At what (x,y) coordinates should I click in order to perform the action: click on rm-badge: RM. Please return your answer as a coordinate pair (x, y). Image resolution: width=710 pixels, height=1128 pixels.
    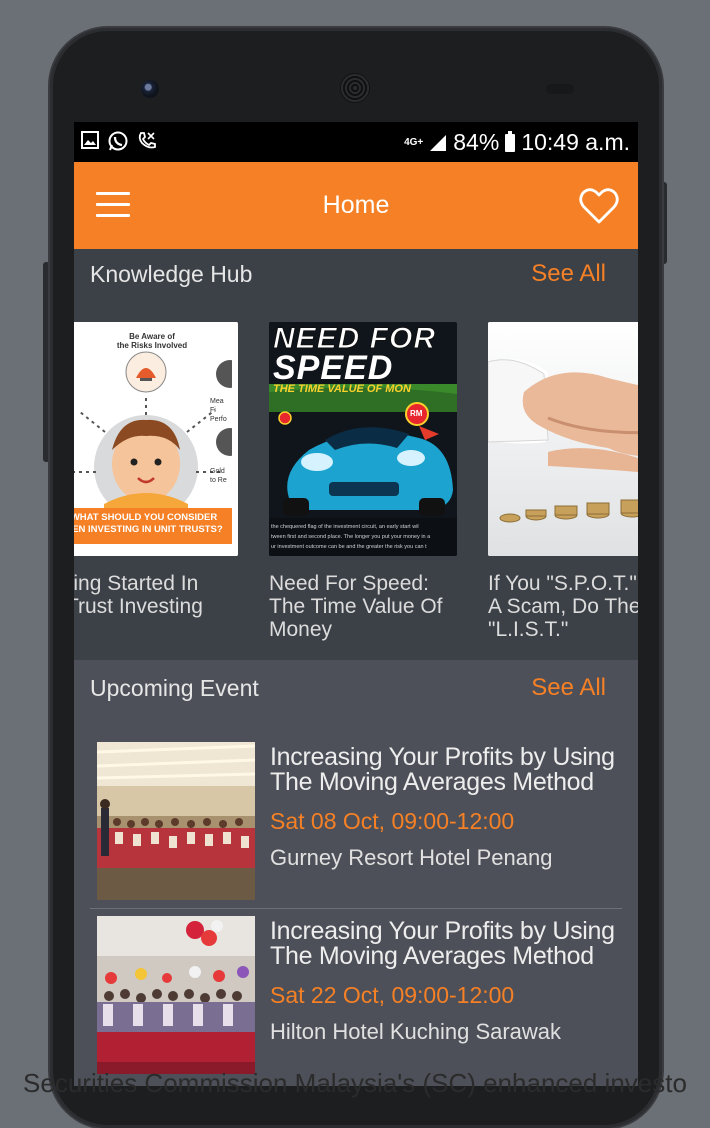
    Looking at the image, I should click on (416, 413).